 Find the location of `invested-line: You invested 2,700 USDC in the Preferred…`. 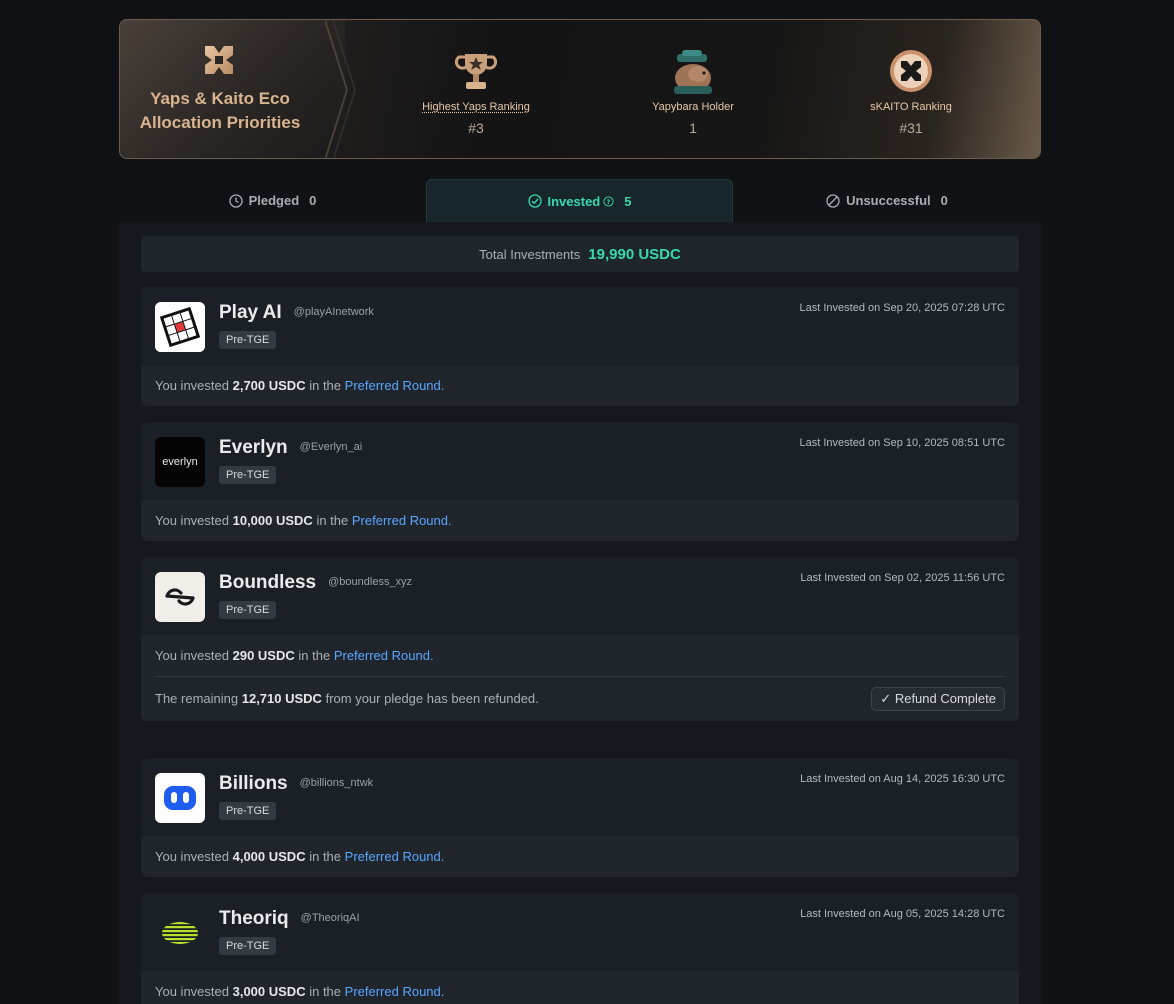

invested-line: You invested 2,700 USDC in the Preferred… is located at coordinates (580, 385).